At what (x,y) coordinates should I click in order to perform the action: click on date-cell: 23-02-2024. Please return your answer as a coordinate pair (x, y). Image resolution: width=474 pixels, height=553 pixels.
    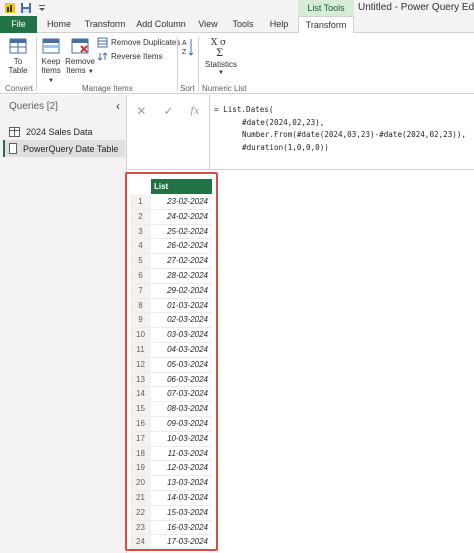
    Looking at the image, I should click on (181, 202).